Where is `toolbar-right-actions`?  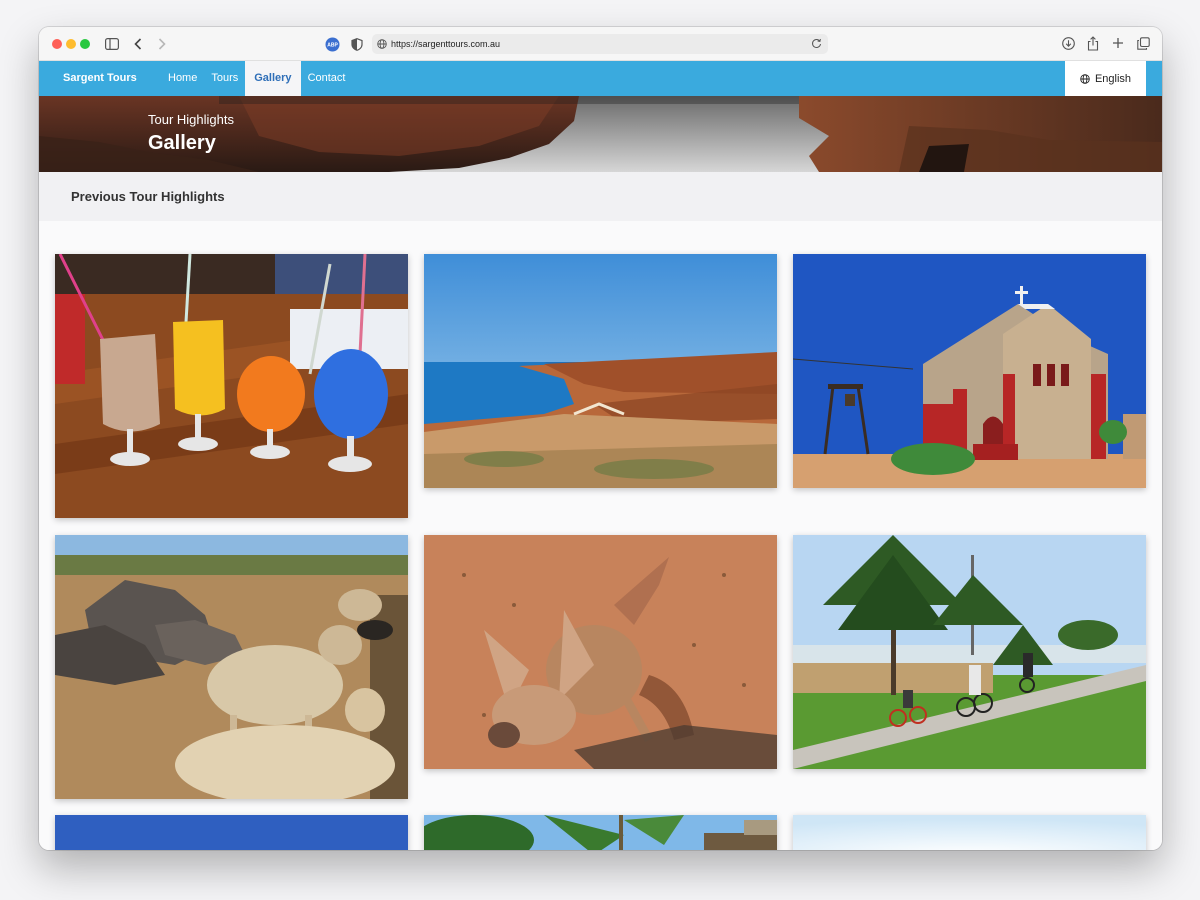
toolbar-right-actions is located at coordinates (1105, 43).